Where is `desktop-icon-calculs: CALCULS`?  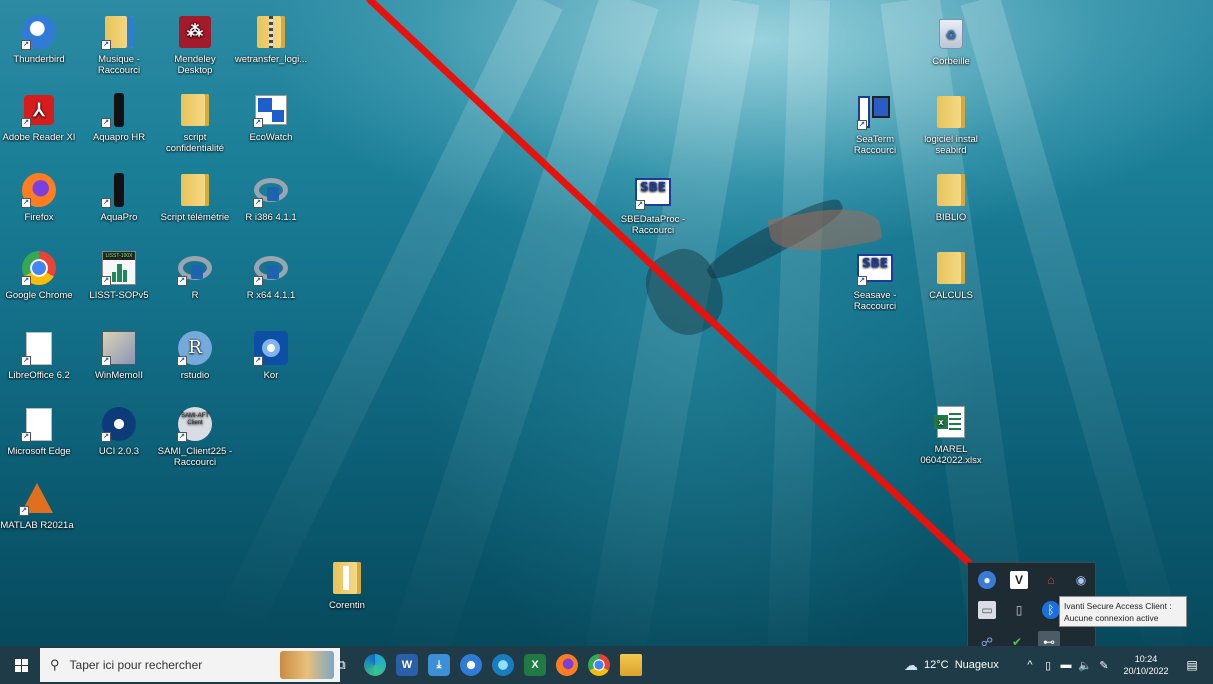
desktop-icon-calculs: CALCULS is located at coordinates (951, 275).